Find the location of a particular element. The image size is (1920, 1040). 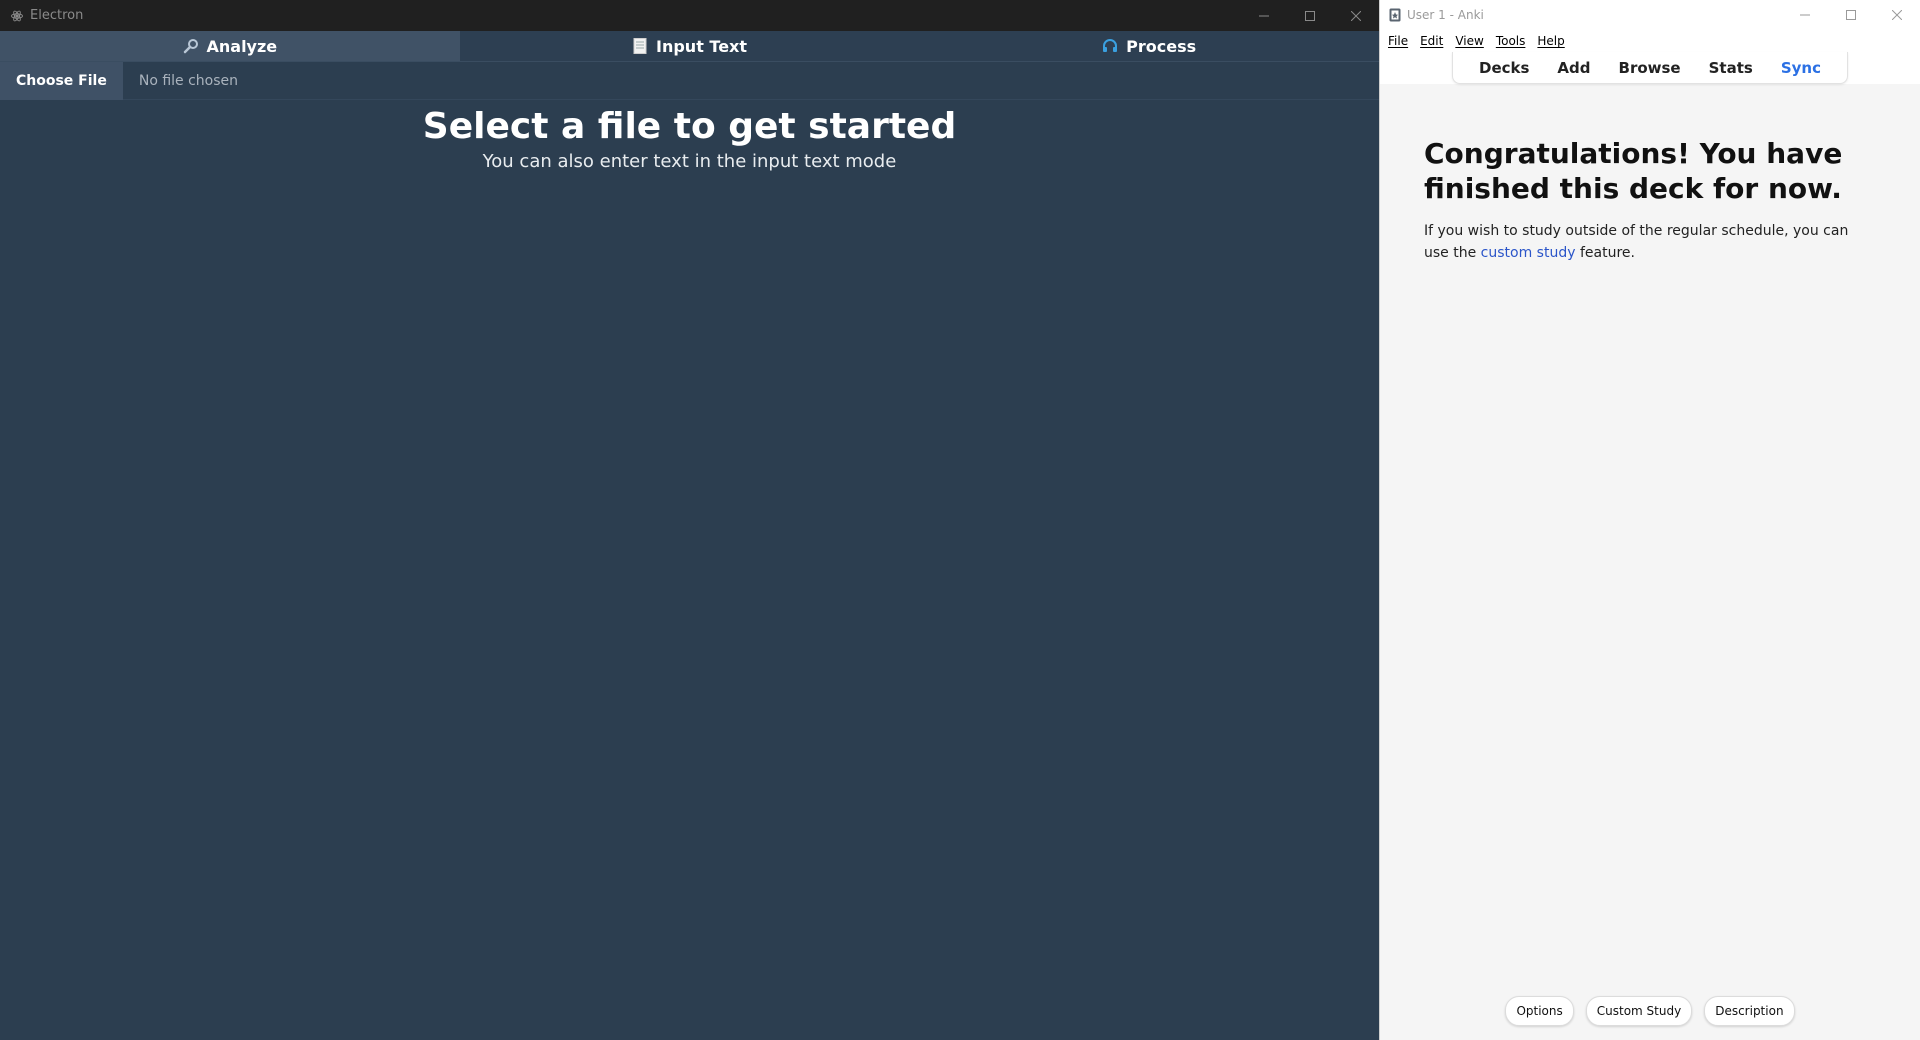

custom-study-button: Custom Study is located at coordinates (1639, 1011).